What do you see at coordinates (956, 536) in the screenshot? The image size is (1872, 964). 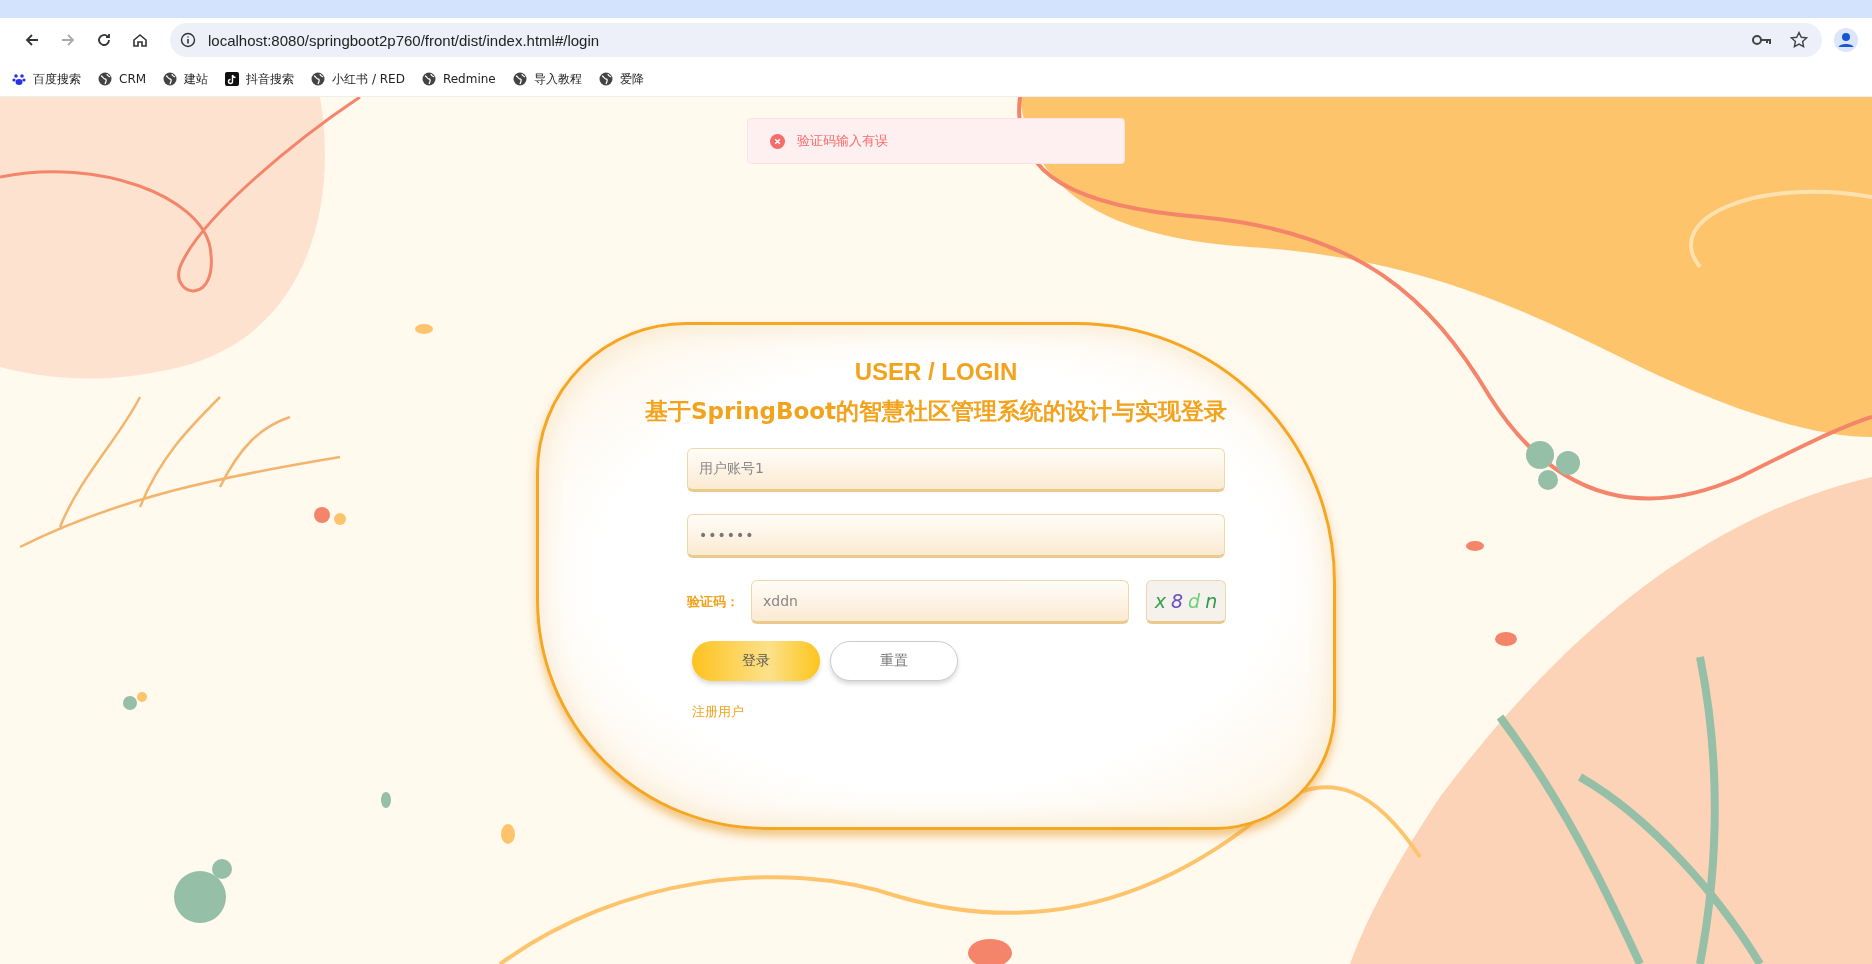 I see `password-field: ••••••` at bounding box center [956, 536].